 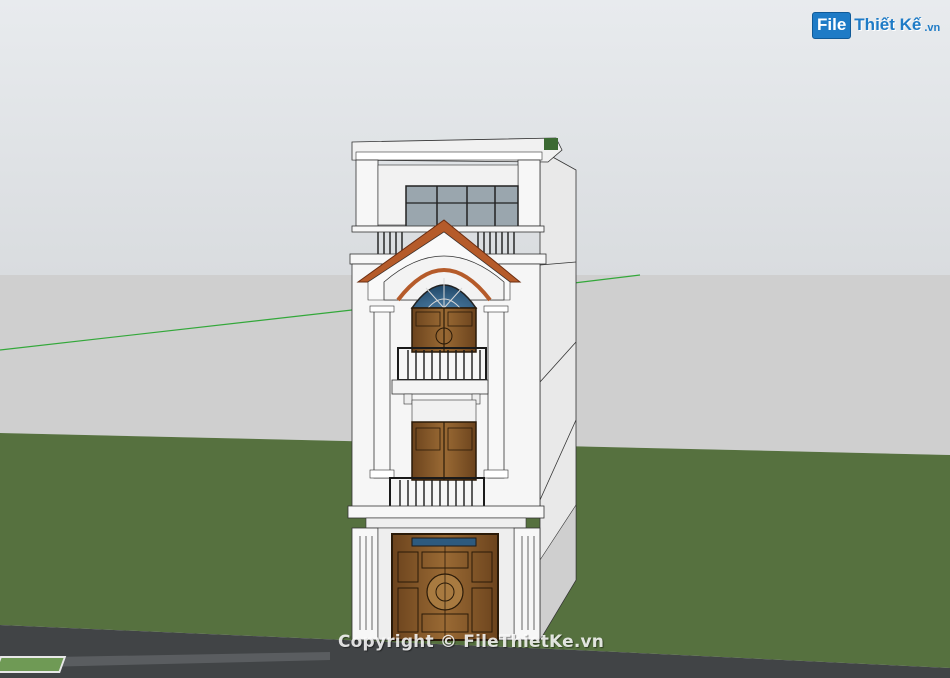 I want to click on logo-badge: File, so click(x=832, y=25).